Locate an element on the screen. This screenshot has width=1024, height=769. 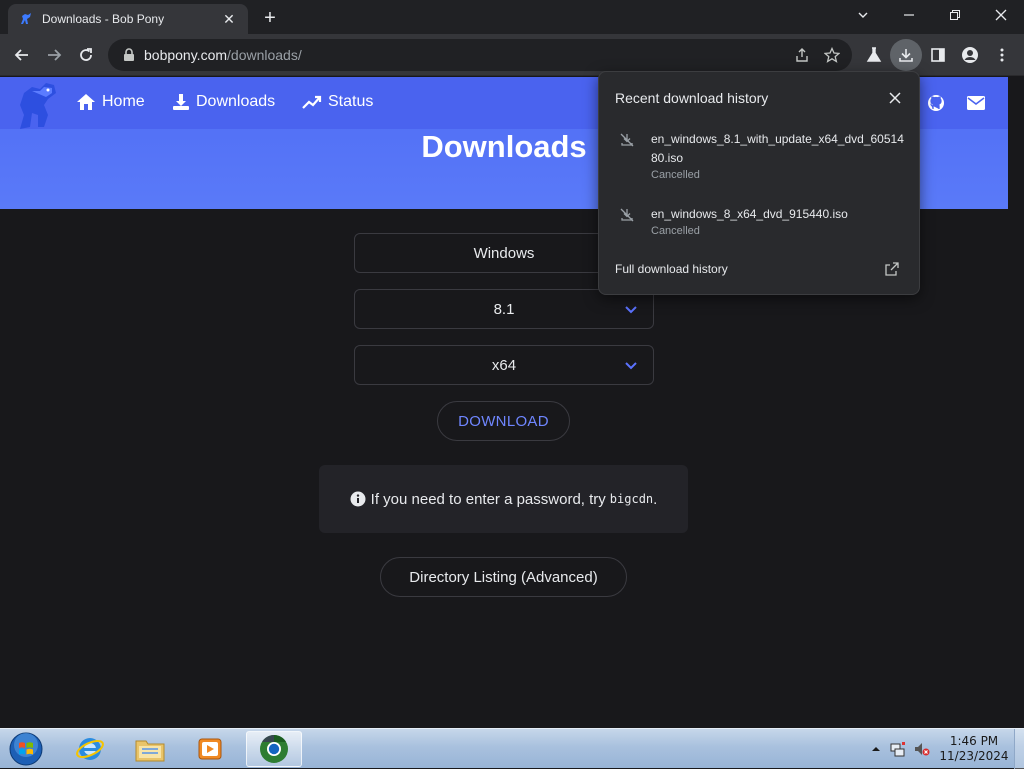
browser-menu-icon is located at coordinates (1002, 55).